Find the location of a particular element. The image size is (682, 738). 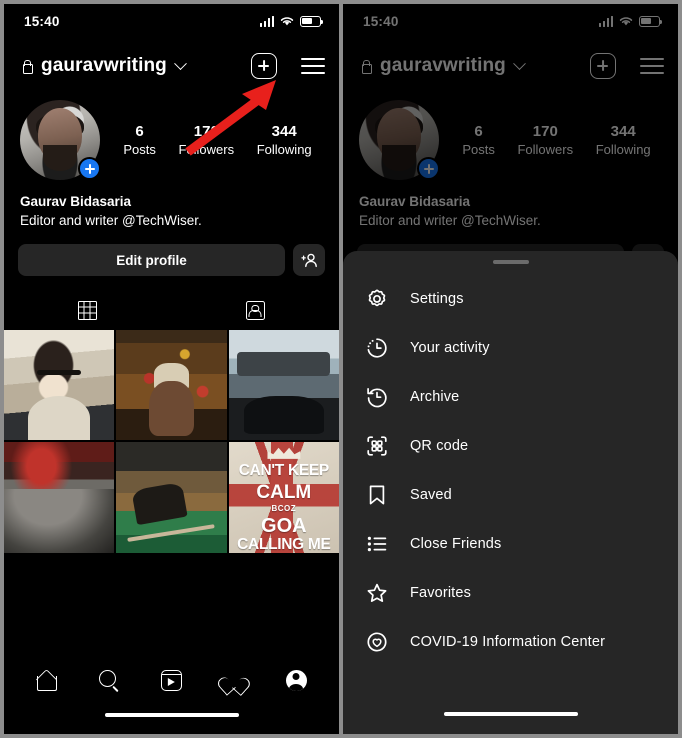

menu-item-archive: Archive is located at coordinates (510, 396).